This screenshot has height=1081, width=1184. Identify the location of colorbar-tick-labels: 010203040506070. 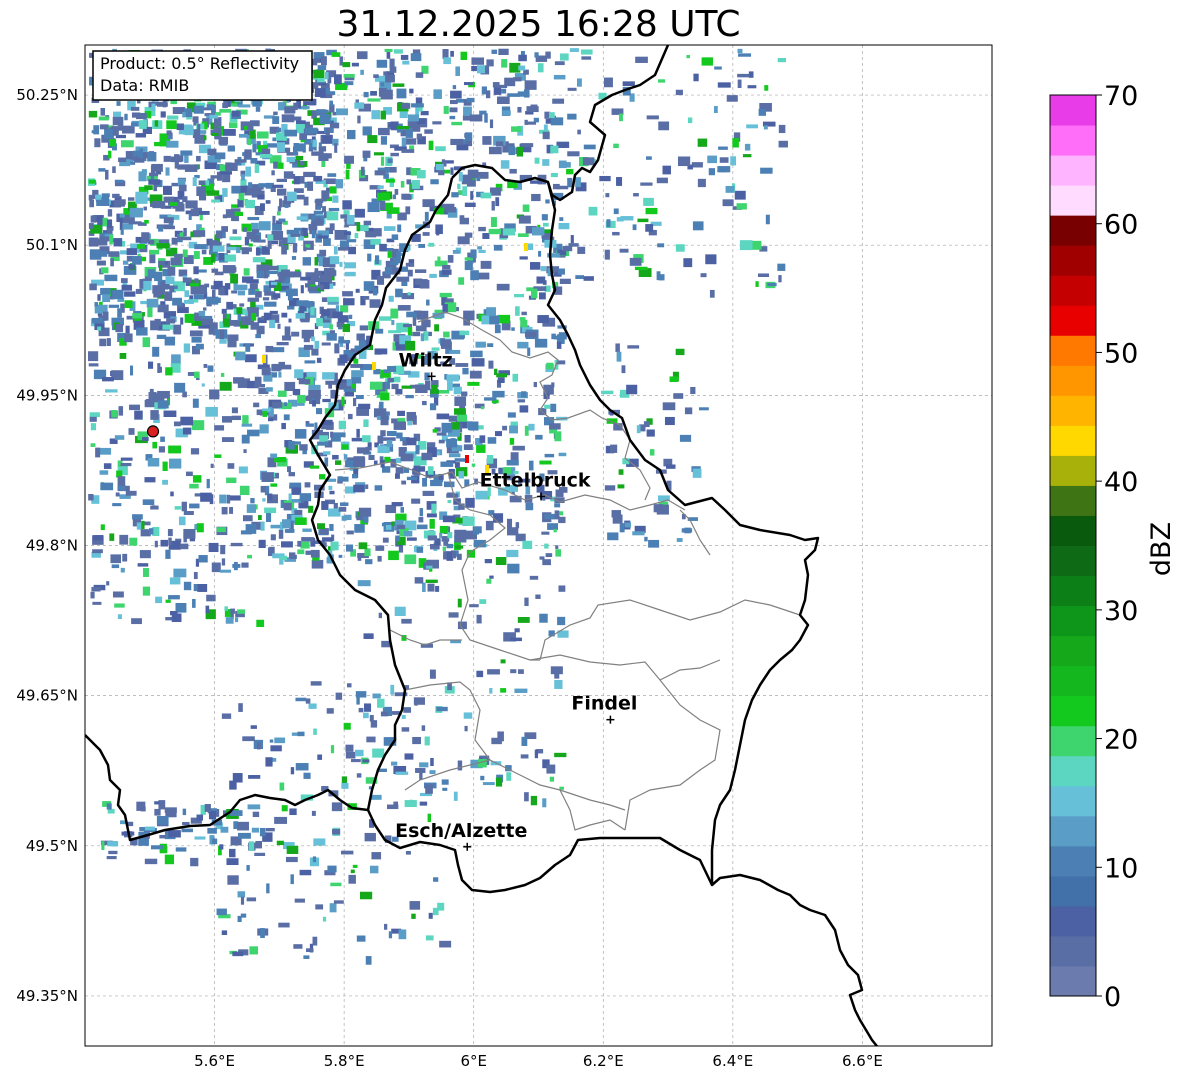
(1117, 547).